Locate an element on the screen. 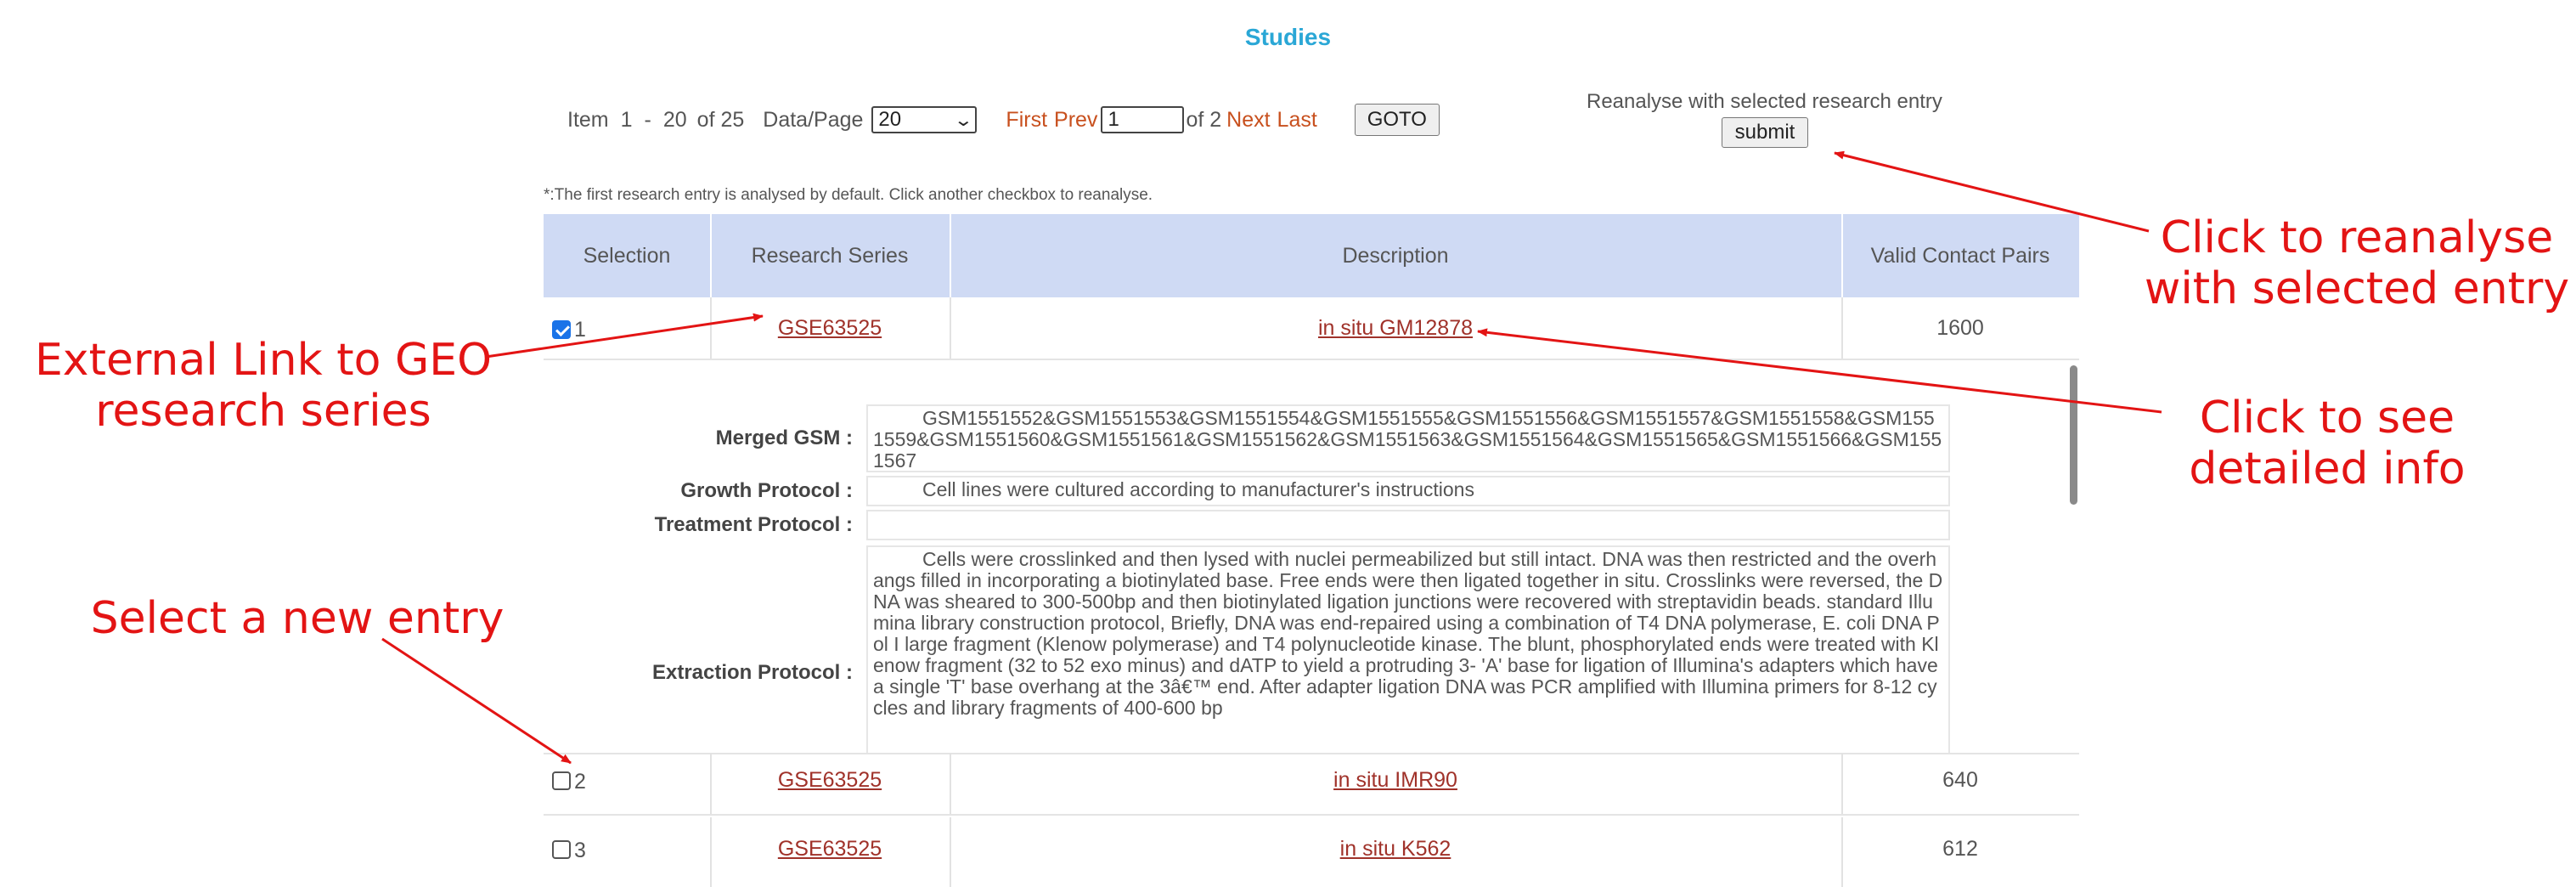 This screenshot has height=887, width=2576. arrow-to-submit-button is located at coordinates (1992, 191).